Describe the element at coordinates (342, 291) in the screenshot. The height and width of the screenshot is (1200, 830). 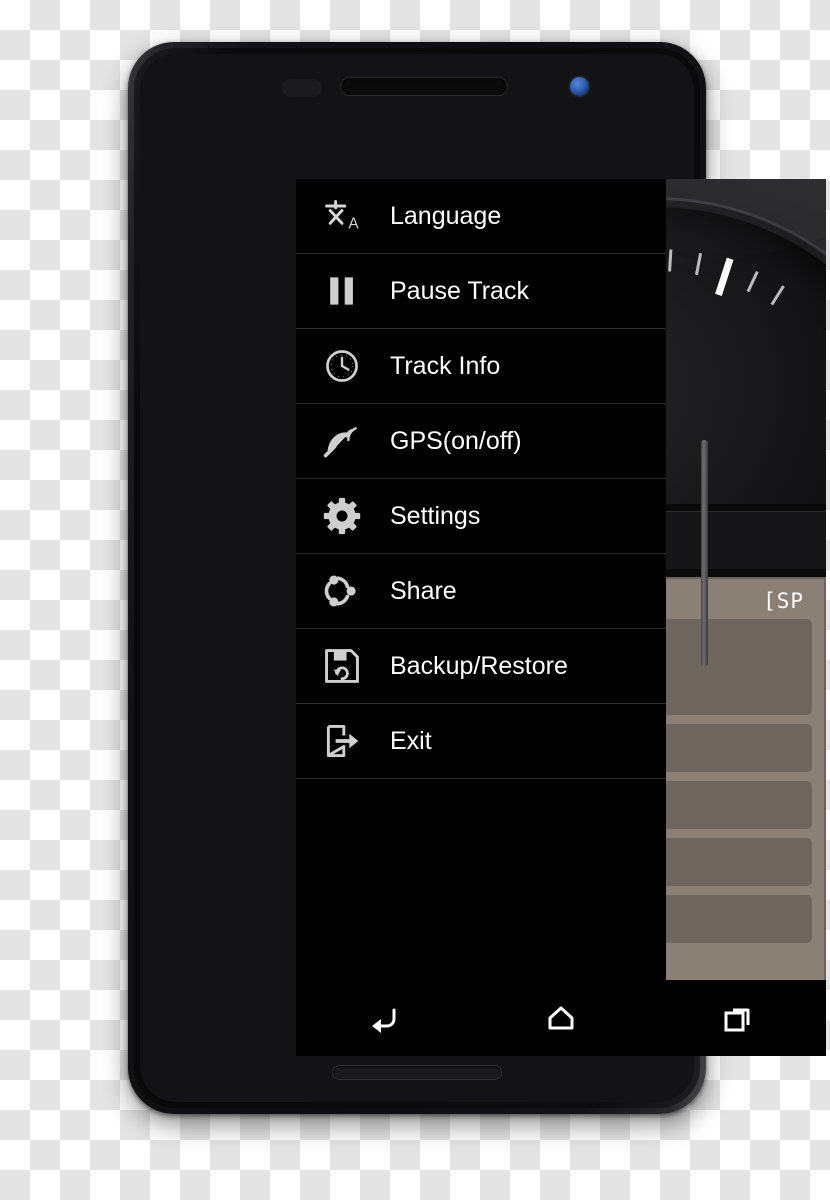
I see `pause-icon` at that location.